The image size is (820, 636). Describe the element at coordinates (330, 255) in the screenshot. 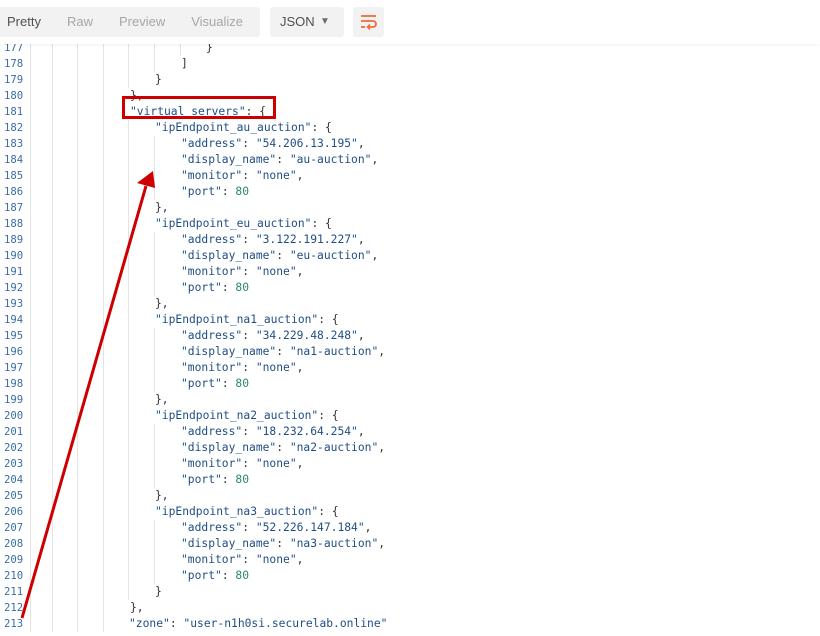

I see `json-string: "eu-auction"` at that location.